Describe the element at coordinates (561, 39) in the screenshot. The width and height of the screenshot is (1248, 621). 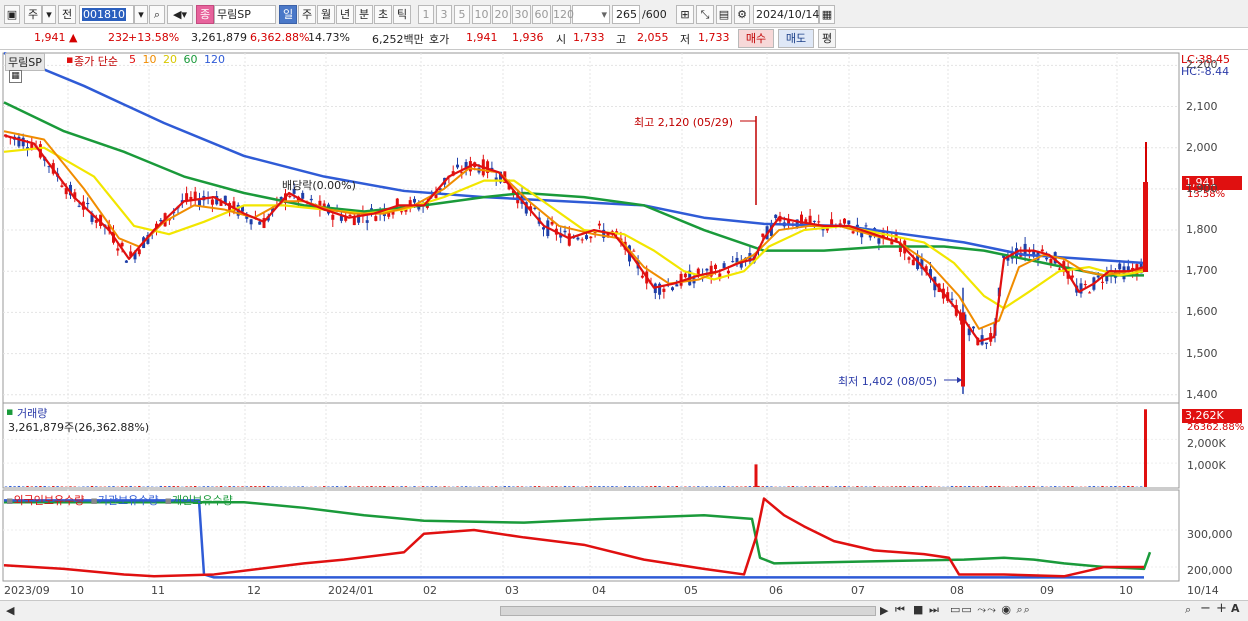
I see `open-label: 시` at that location.